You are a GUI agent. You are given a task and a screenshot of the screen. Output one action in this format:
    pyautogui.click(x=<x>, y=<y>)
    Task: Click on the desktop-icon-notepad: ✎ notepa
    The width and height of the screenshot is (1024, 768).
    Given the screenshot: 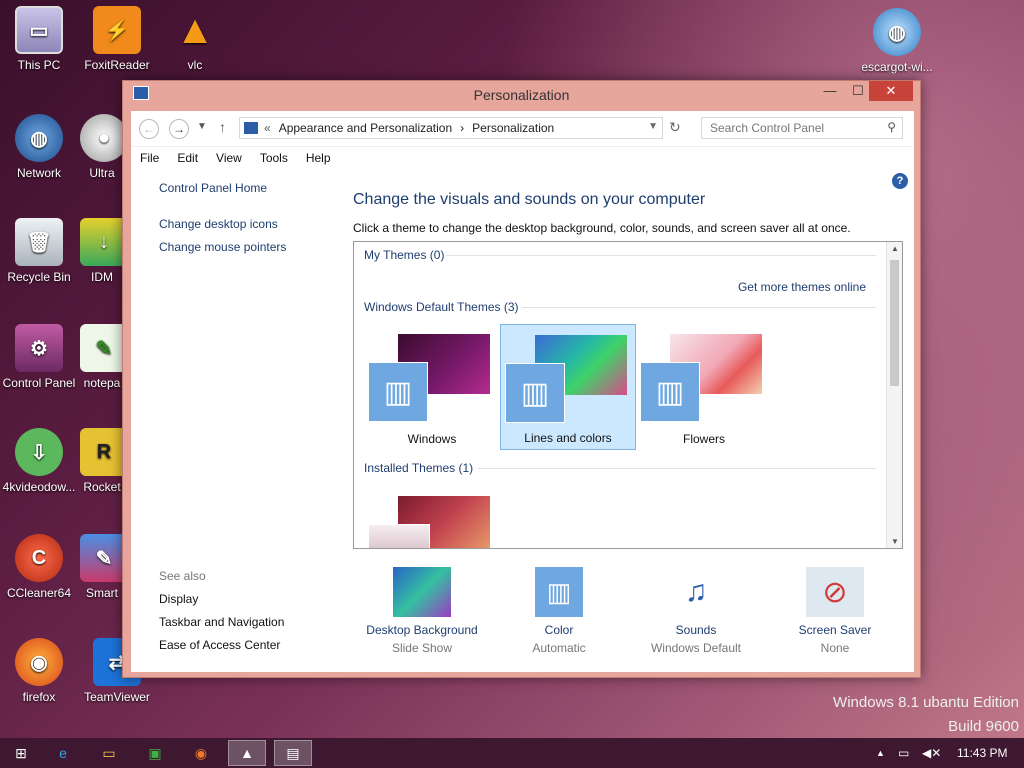 What is the action you would take?
    pyautogui.click(x=104, y=357)
    